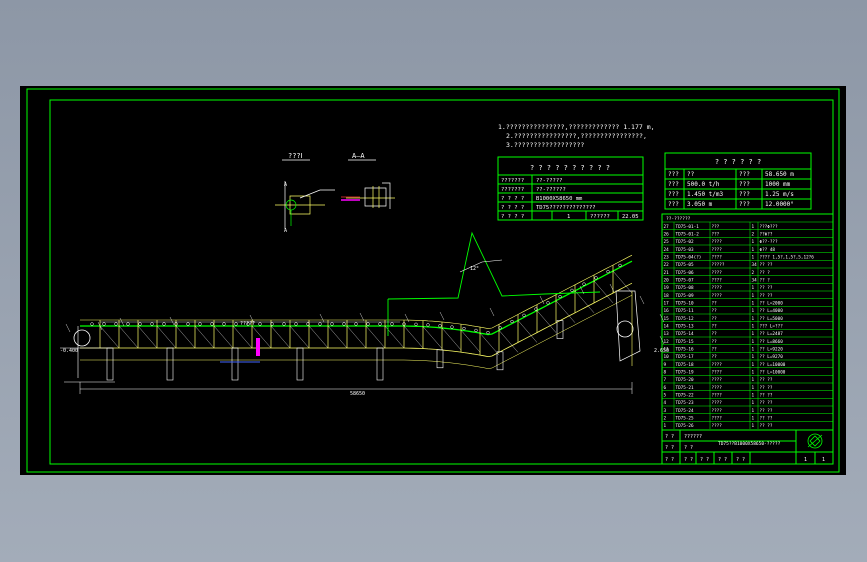 Image resolution: width=867 pixels, height=562 pixels. What do you see at coordinates (285, 185) in the screenshot?
I see `svg-text: A` at bounding box center [285, 185].